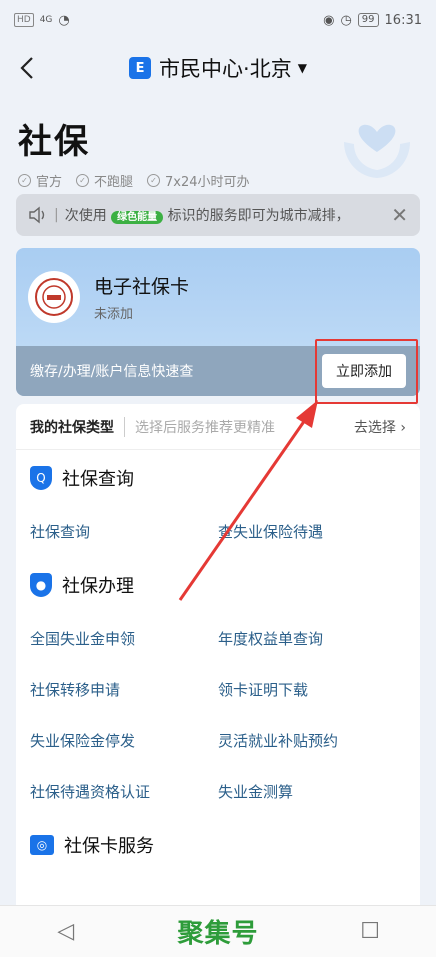  Describe the element at coordinates (218, 585) in the screenshot. I see `section-handle: ● 社保办理` at that location.